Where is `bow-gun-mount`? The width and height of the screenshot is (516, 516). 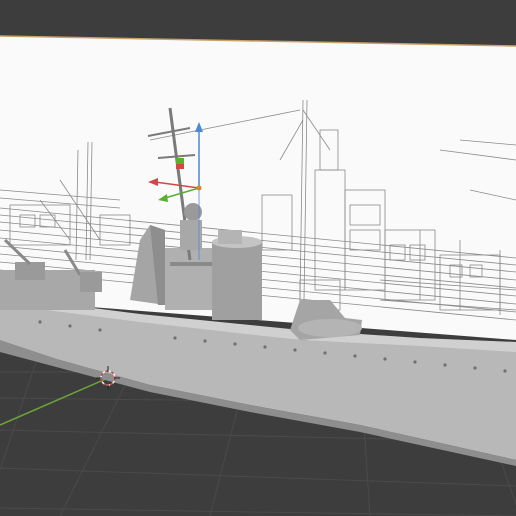
bow-gun-mount is located at coordinates (30, 271).